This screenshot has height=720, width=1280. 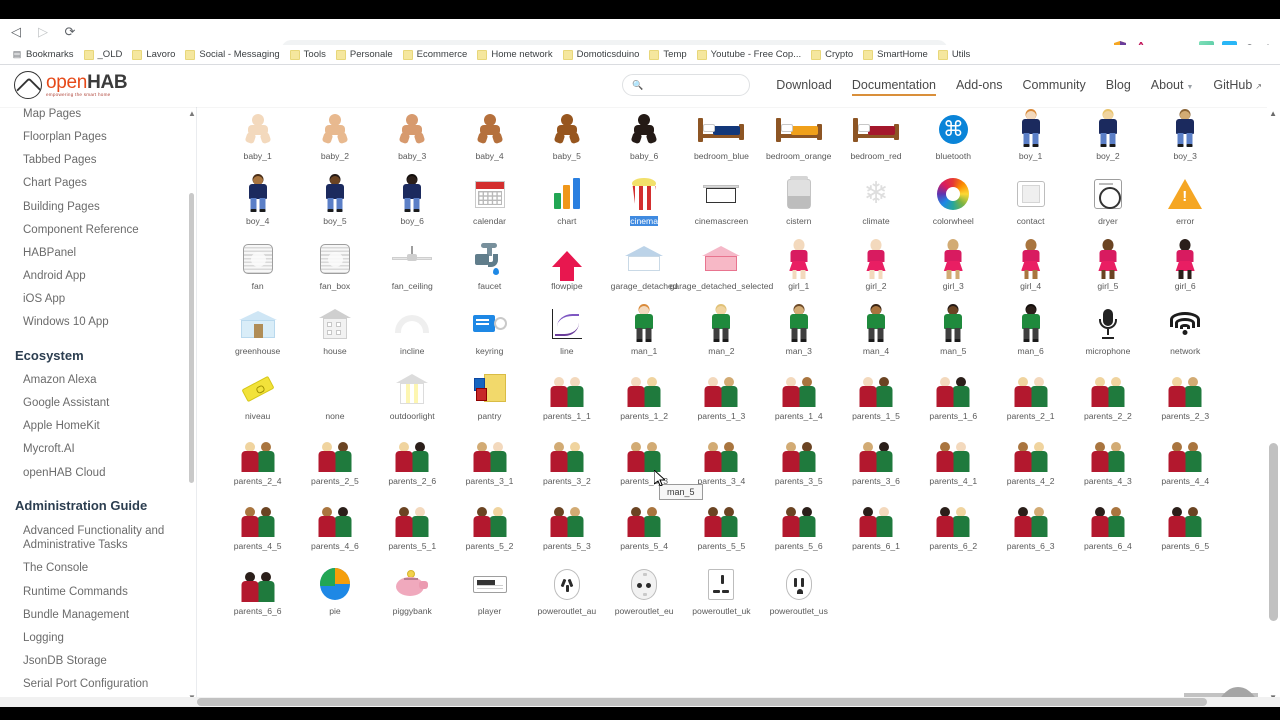 I want to click on icon-cell: cistern, so click(x=798, y=200).